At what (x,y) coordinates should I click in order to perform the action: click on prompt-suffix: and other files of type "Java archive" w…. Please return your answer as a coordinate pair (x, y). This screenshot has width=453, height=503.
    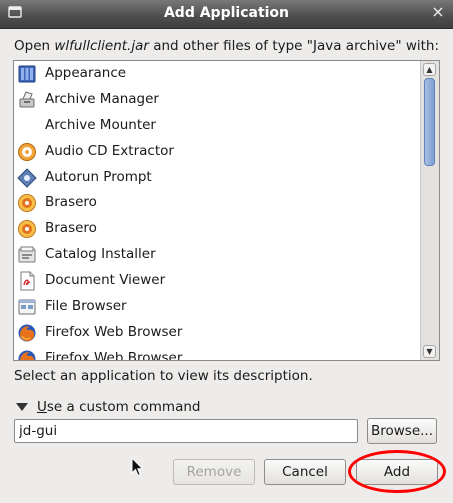
    Looking at the image, I should click on (294, 46).